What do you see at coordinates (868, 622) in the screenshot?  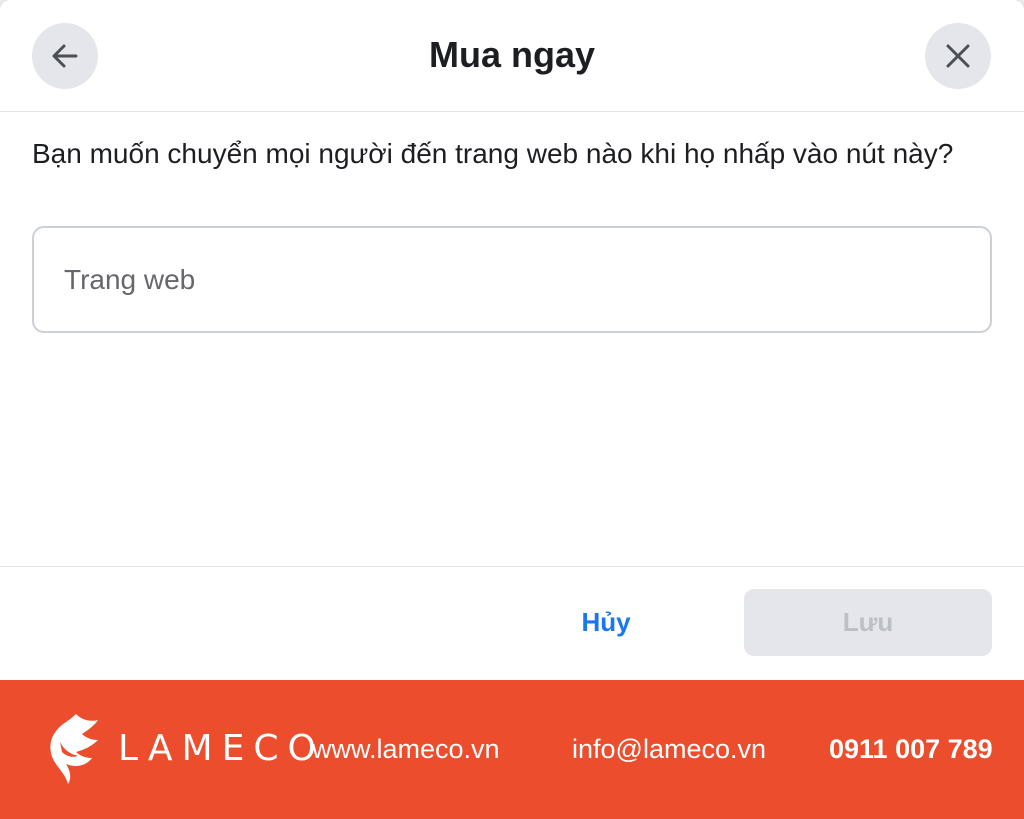 I see `save-button: Lưu` at bounding box center [868, 622].